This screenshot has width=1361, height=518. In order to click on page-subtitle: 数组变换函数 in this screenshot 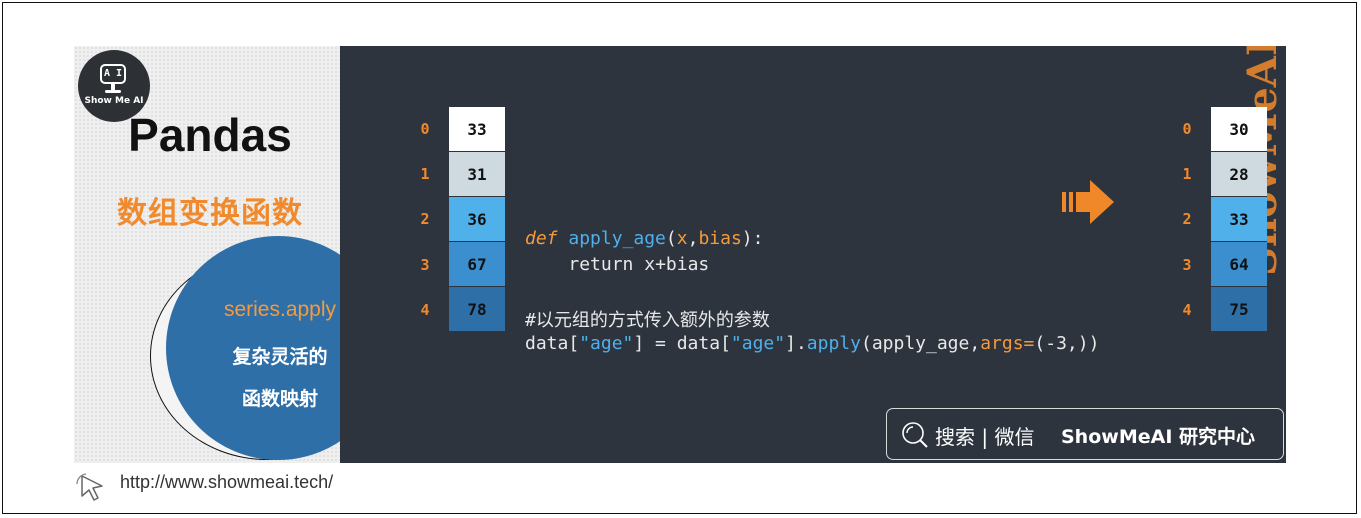, I will do `click(210, 213)`.